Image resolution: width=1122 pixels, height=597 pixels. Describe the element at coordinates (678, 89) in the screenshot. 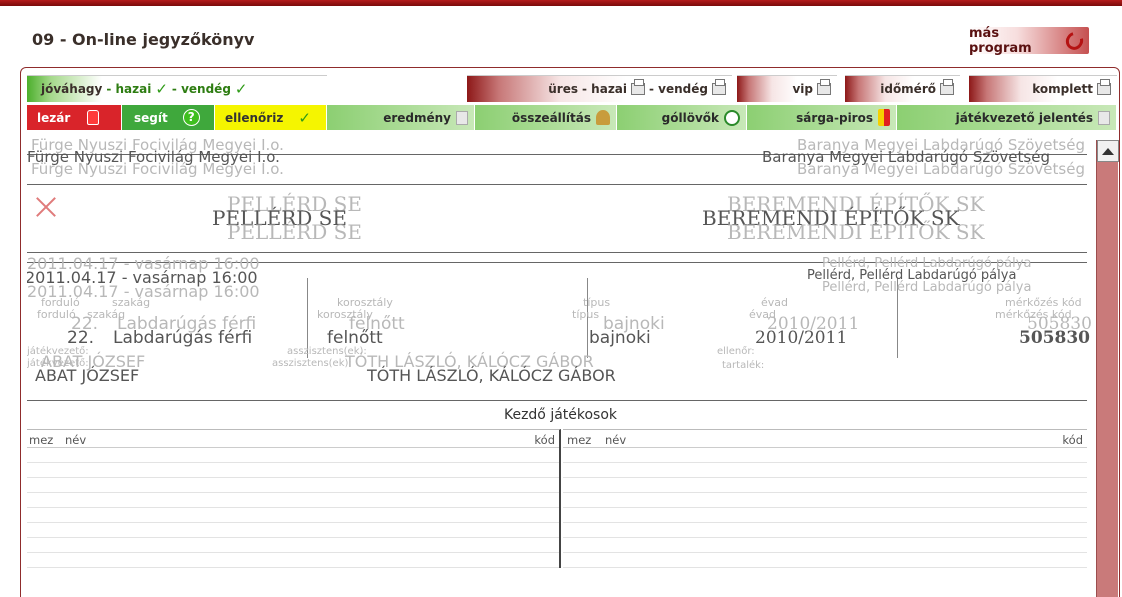

I see `empty-away-label: - vendég` at that location.